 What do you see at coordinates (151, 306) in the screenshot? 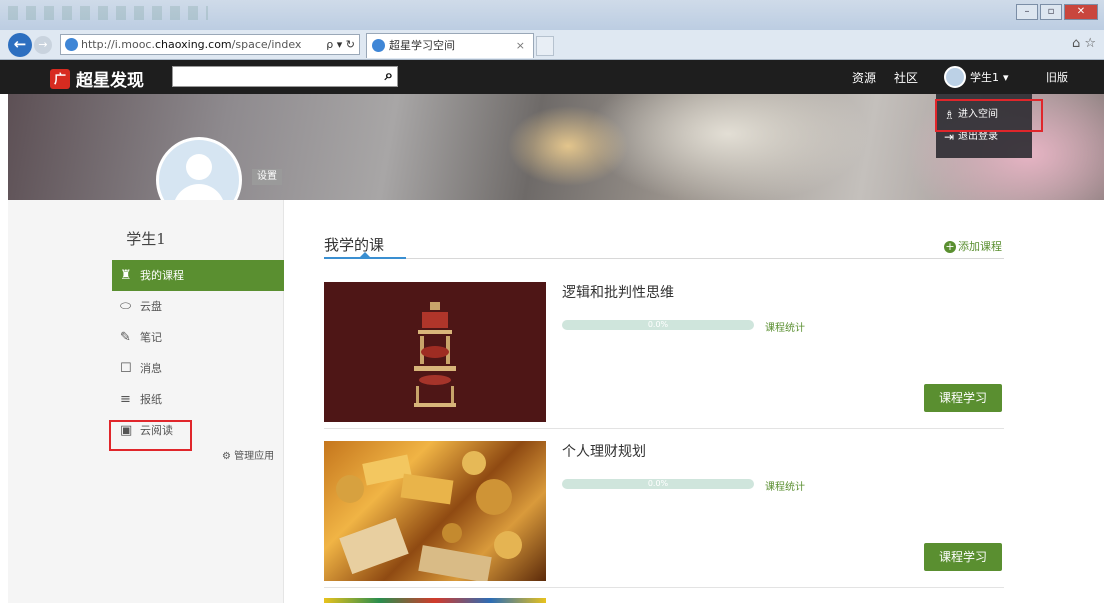
I see `sidebar-item-label: 云盘` at bounding box center [151, 306].